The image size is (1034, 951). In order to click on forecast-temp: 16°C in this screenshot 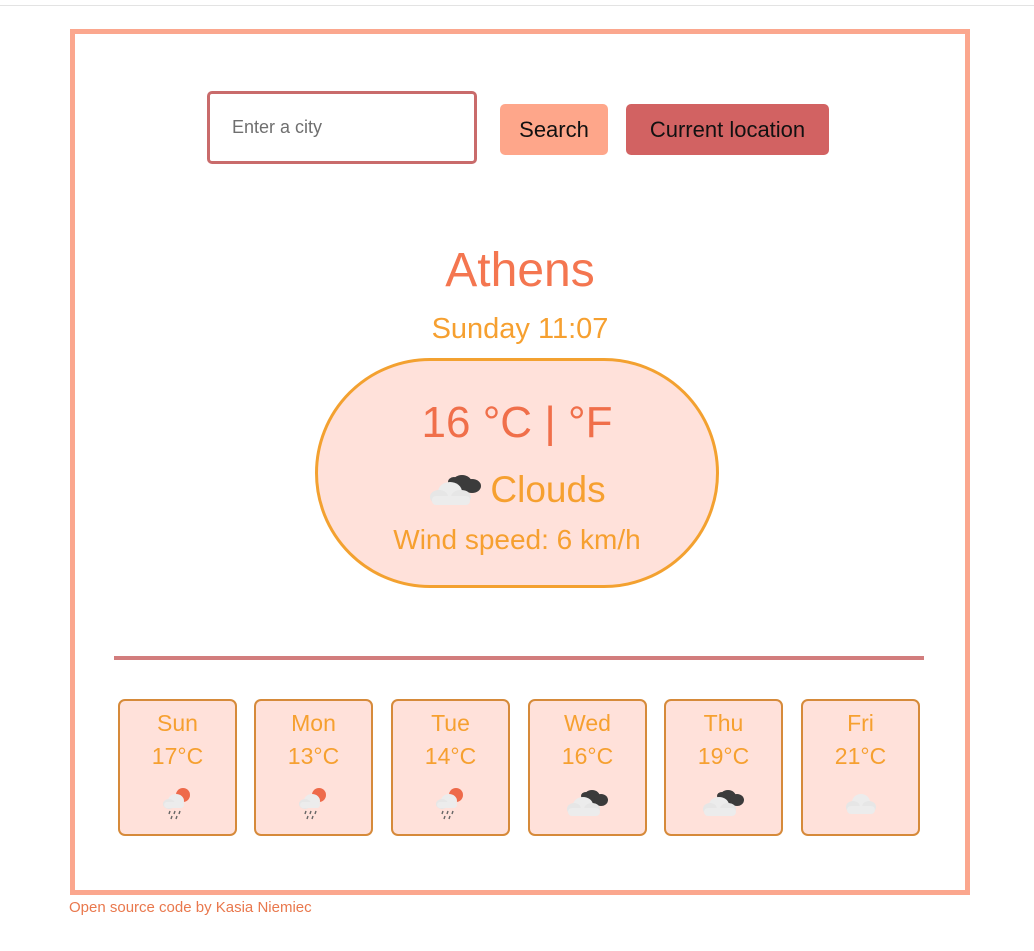, I will do `click(587, 756)`.